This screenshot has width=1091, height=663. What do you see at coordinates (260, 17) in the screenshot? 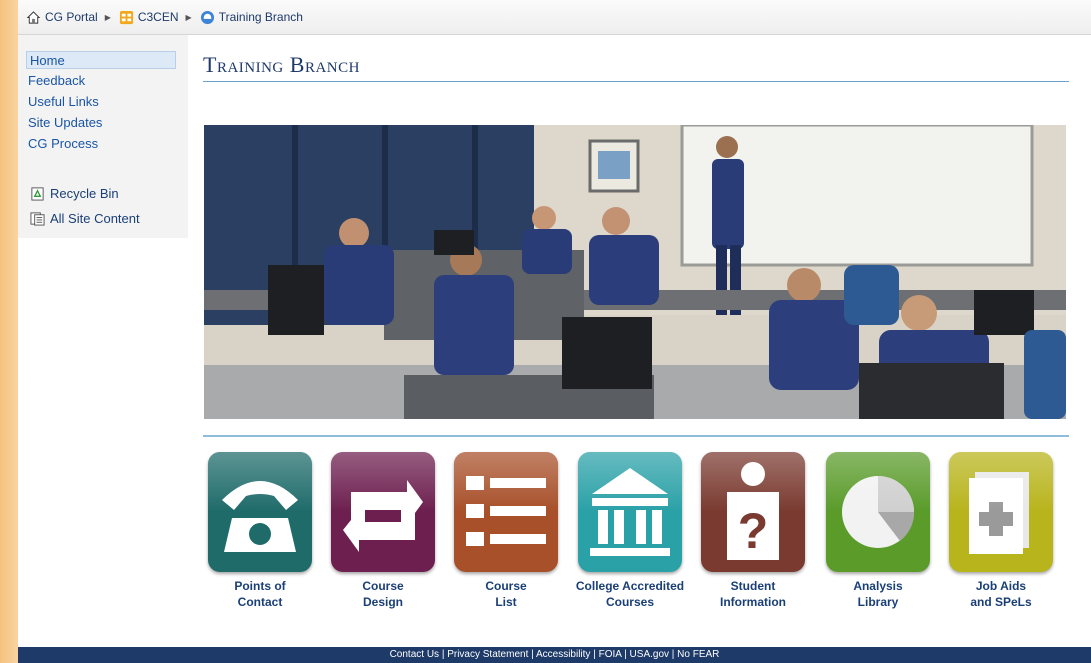
I see `breadcrumb-label: Training Branch` at bounding box center [260, 17].